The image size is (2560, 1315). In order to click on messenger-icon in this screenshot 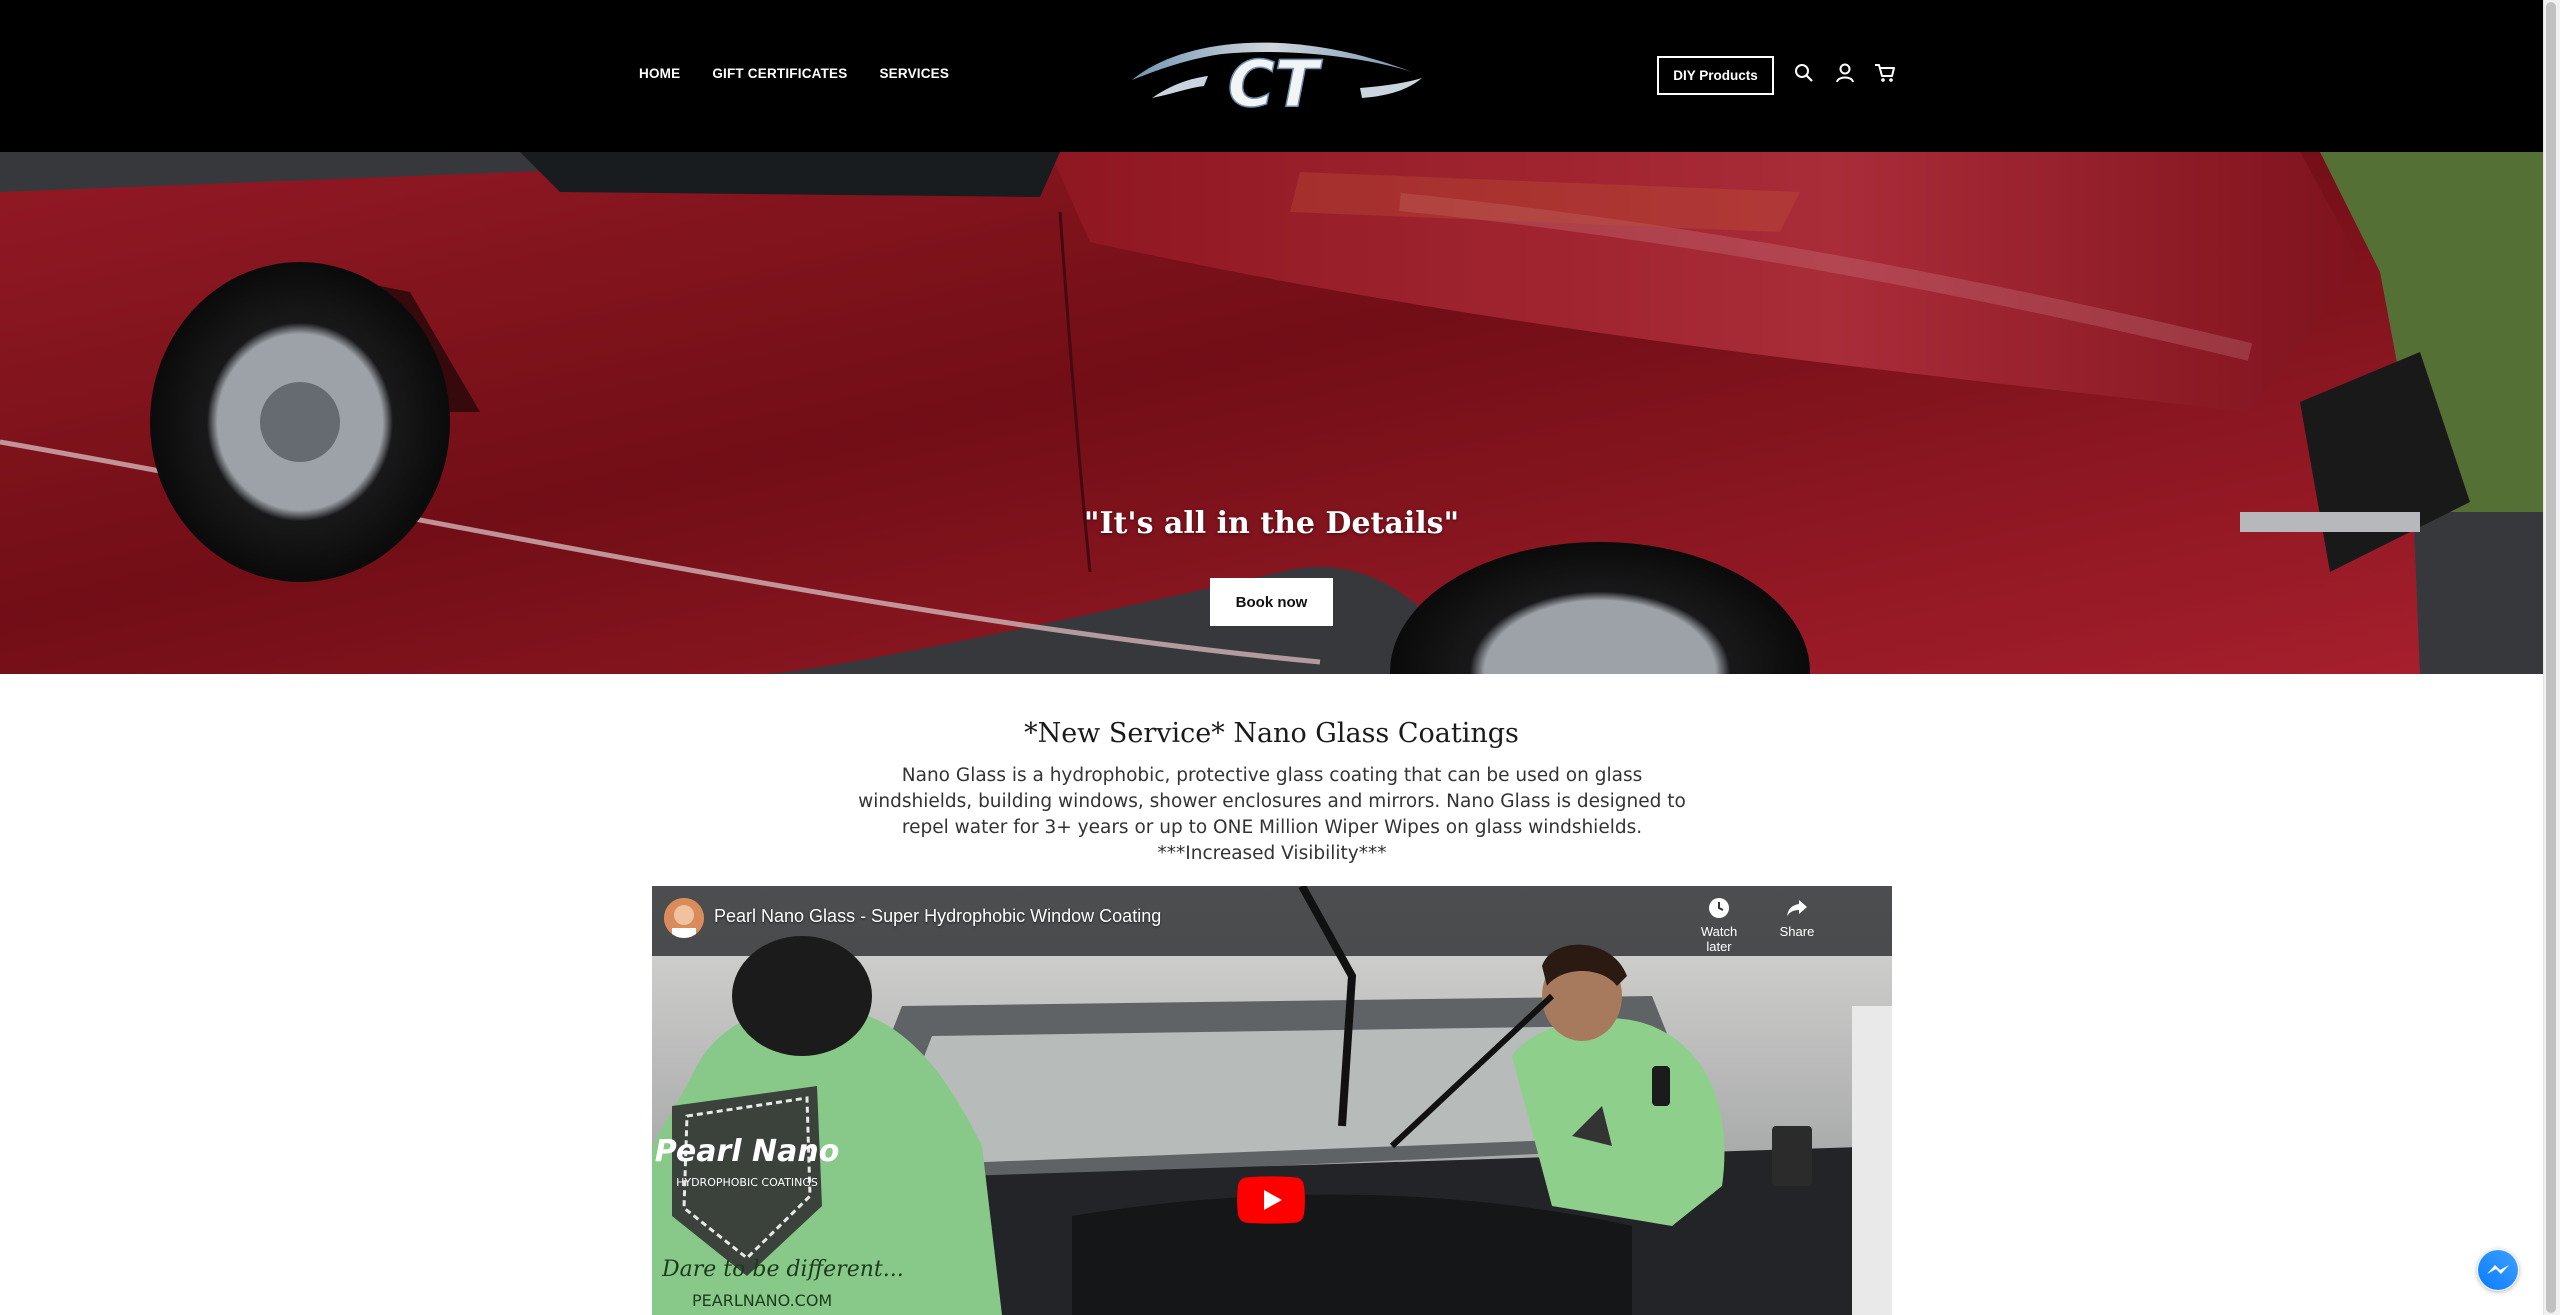, I will do `click(2498, 1270)`.